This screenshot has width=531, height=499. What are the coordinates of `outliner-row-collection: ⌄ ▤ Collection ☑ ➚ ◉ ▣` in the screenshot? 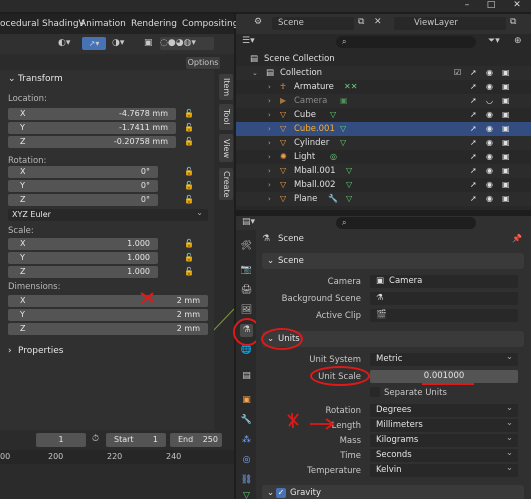 It's located at (383, 73).